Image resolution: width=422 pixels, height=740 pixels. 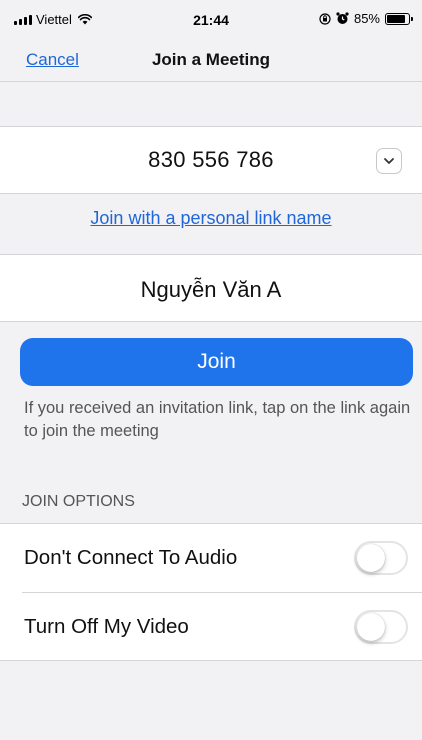 I want to click on nav-bar: Cancel Join a Meeting, so click(x=211, y=59).